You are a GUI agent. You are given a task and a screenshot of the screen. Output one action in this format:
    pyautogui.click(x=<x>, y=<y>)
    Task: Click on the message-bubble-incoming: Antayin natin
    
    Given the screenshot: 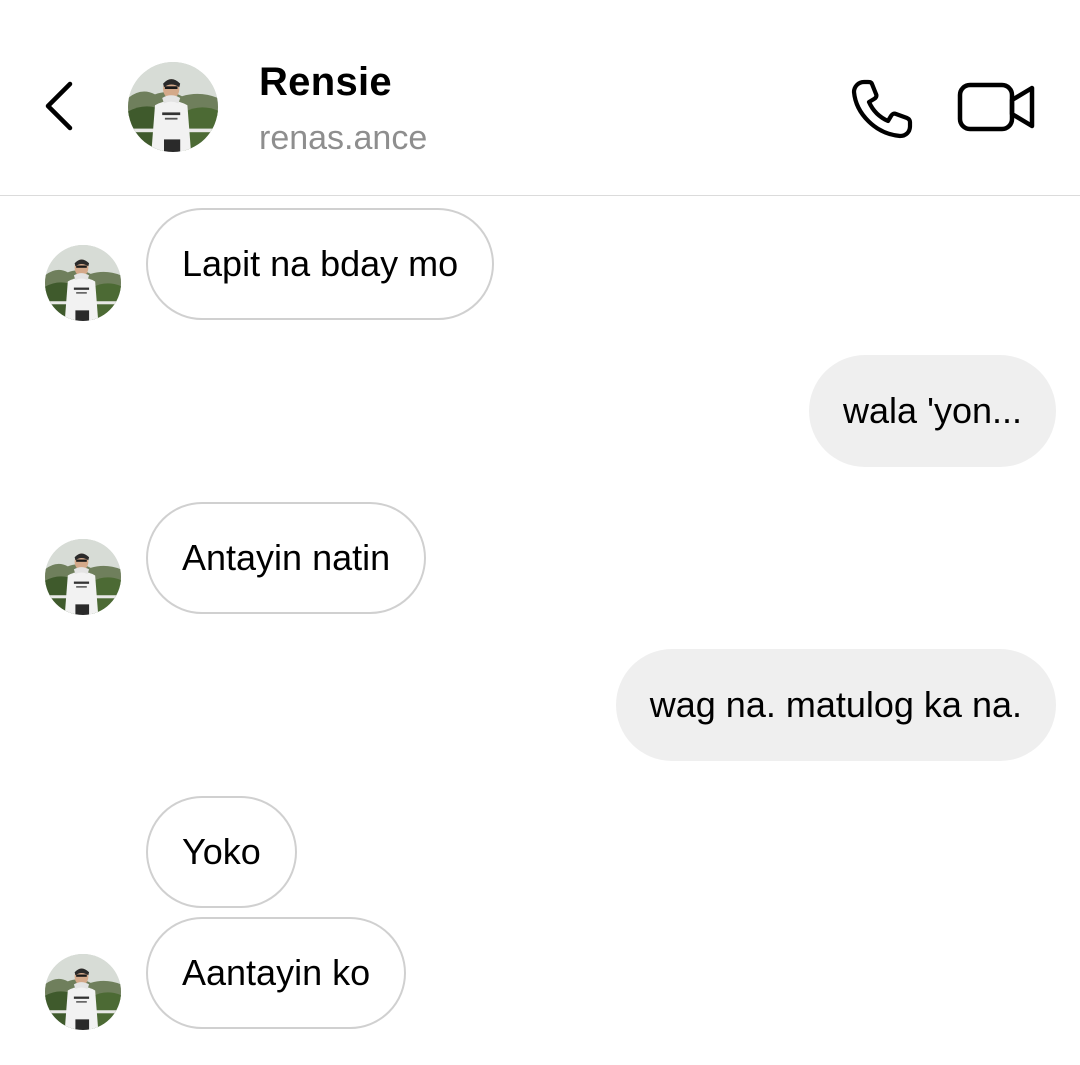 What is the action you would take?
    pyautogui.click(x=286, y=558)
    